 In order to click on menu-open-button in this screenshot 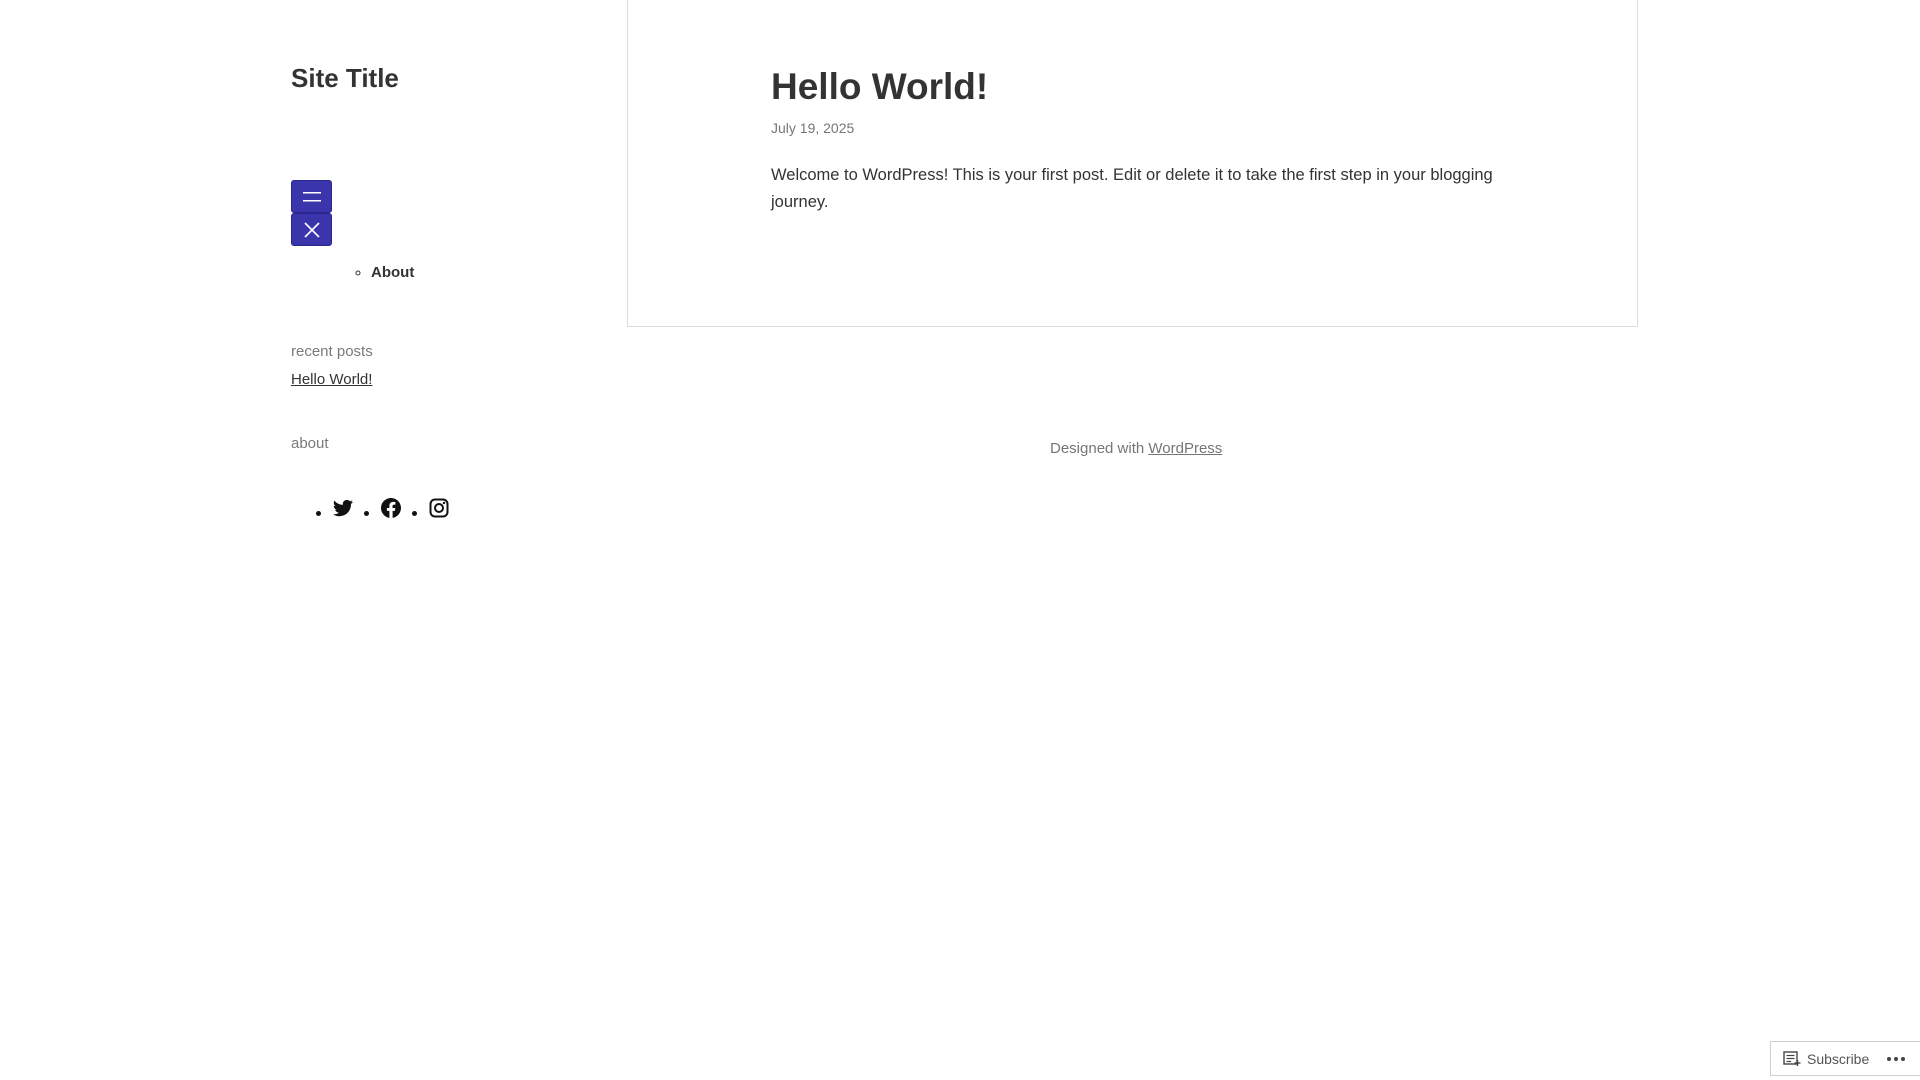, I will do `click(311, 196)`.